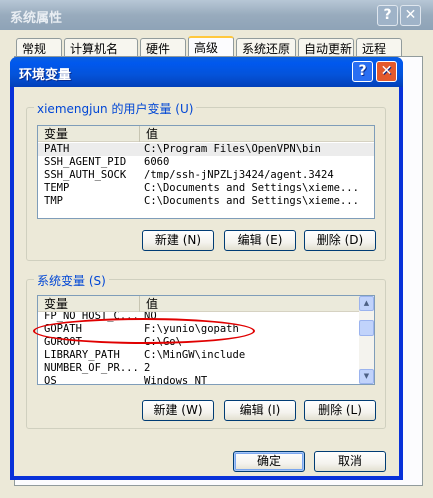 This screenshot has height=498, width=433. What do you see at coordinates (206, 72) in the screenshot?
I see `environment-variables-titlebar: 环境变量 ? ✕` at bounding box center [206, 72].